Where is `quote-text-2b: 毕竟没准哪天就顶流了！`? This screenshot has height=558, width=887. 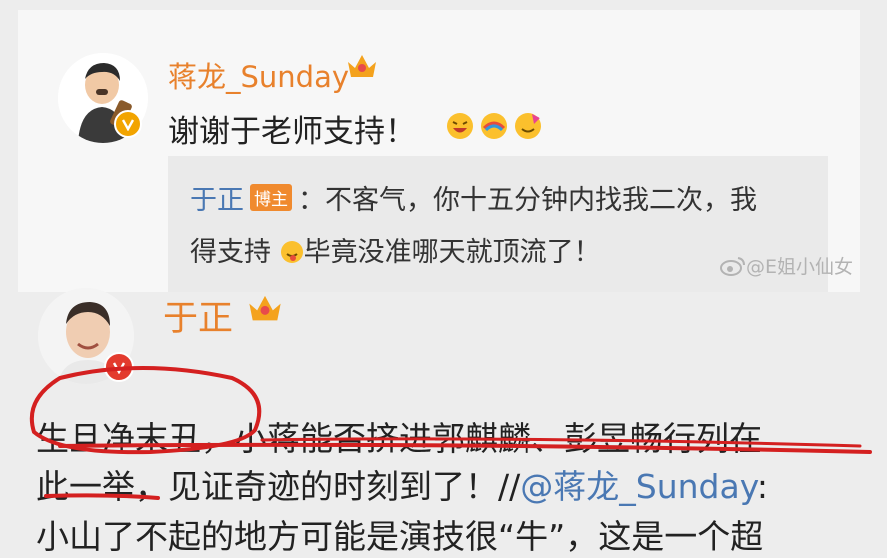
quote-text-2b: 毕竟没准哪天就顶流了！ is located at coordinates (452, 252).